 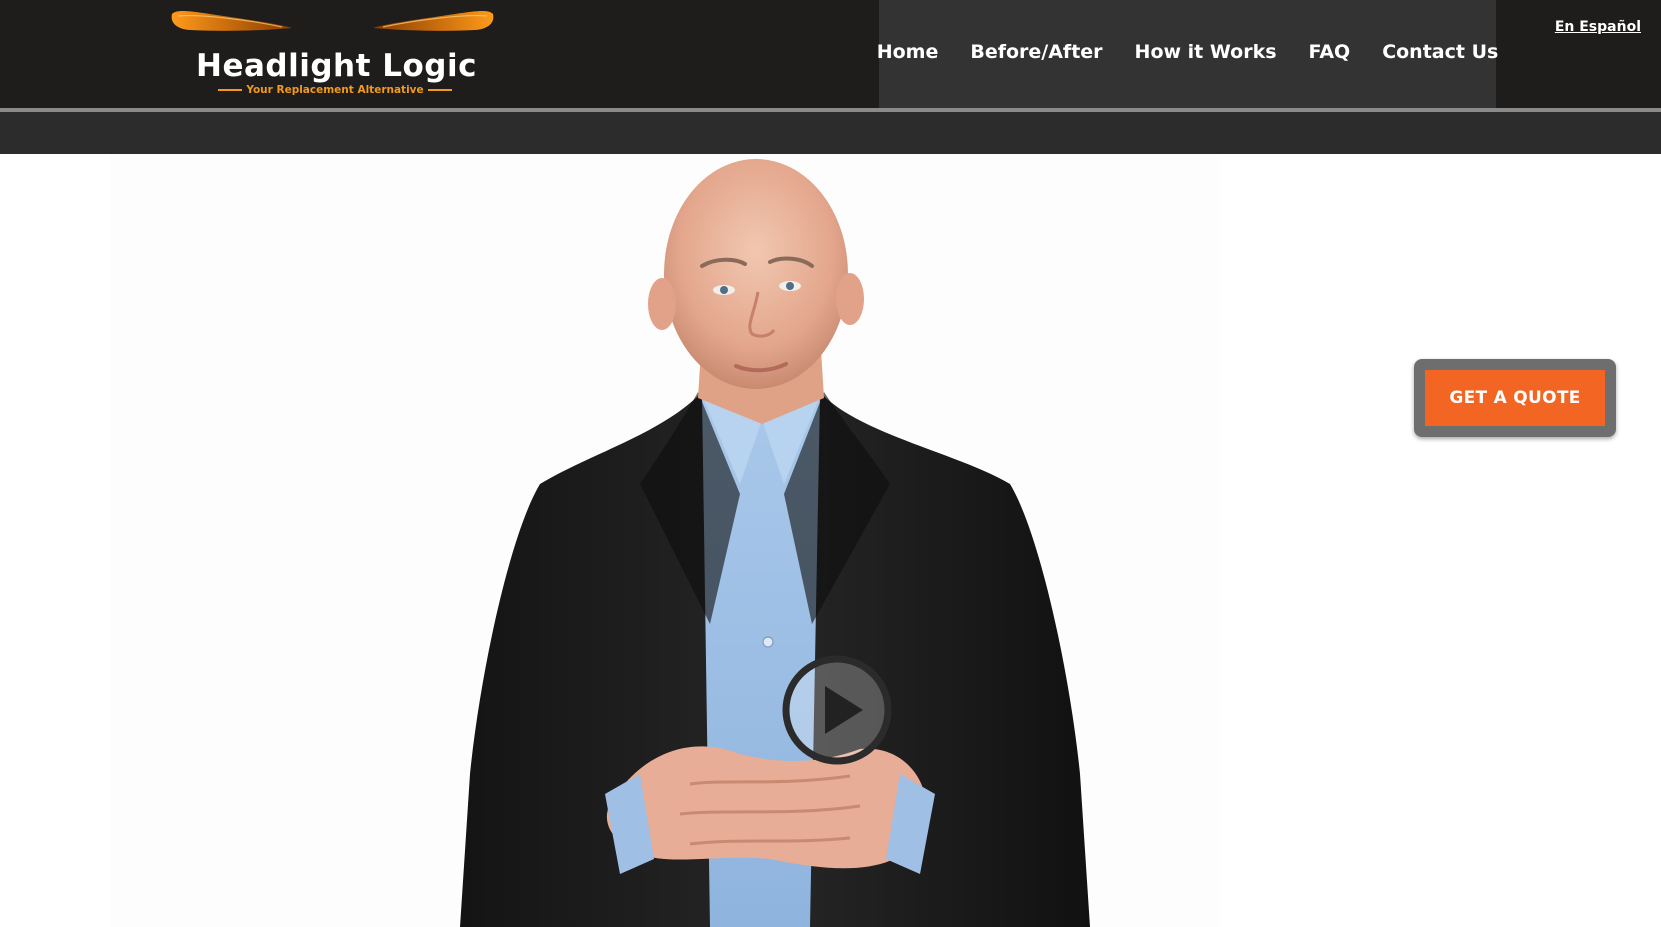 I want to click on play-icon, so click(x=837, y=710).